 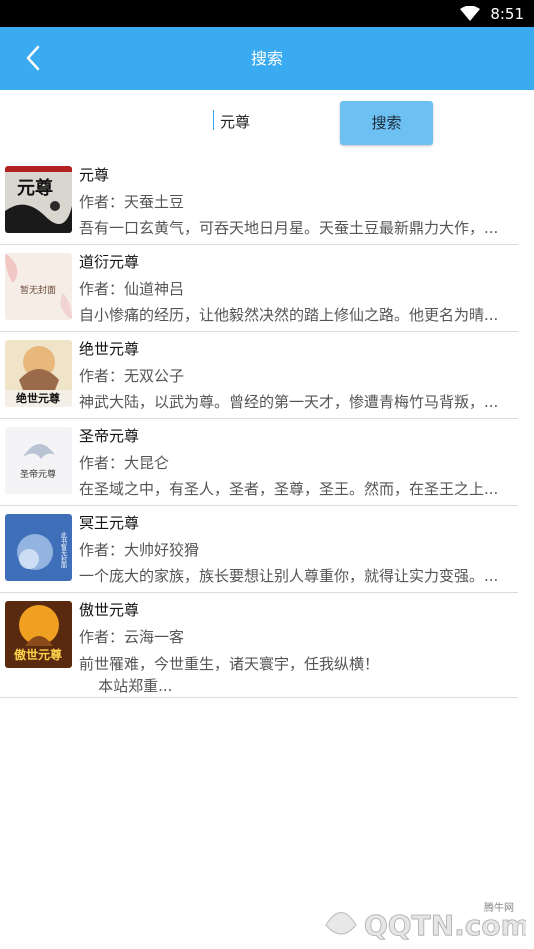 What do you see at coordinates (470, 13) in the screenshot?
I see `wifi-icon` at bounding box center [470, 13].